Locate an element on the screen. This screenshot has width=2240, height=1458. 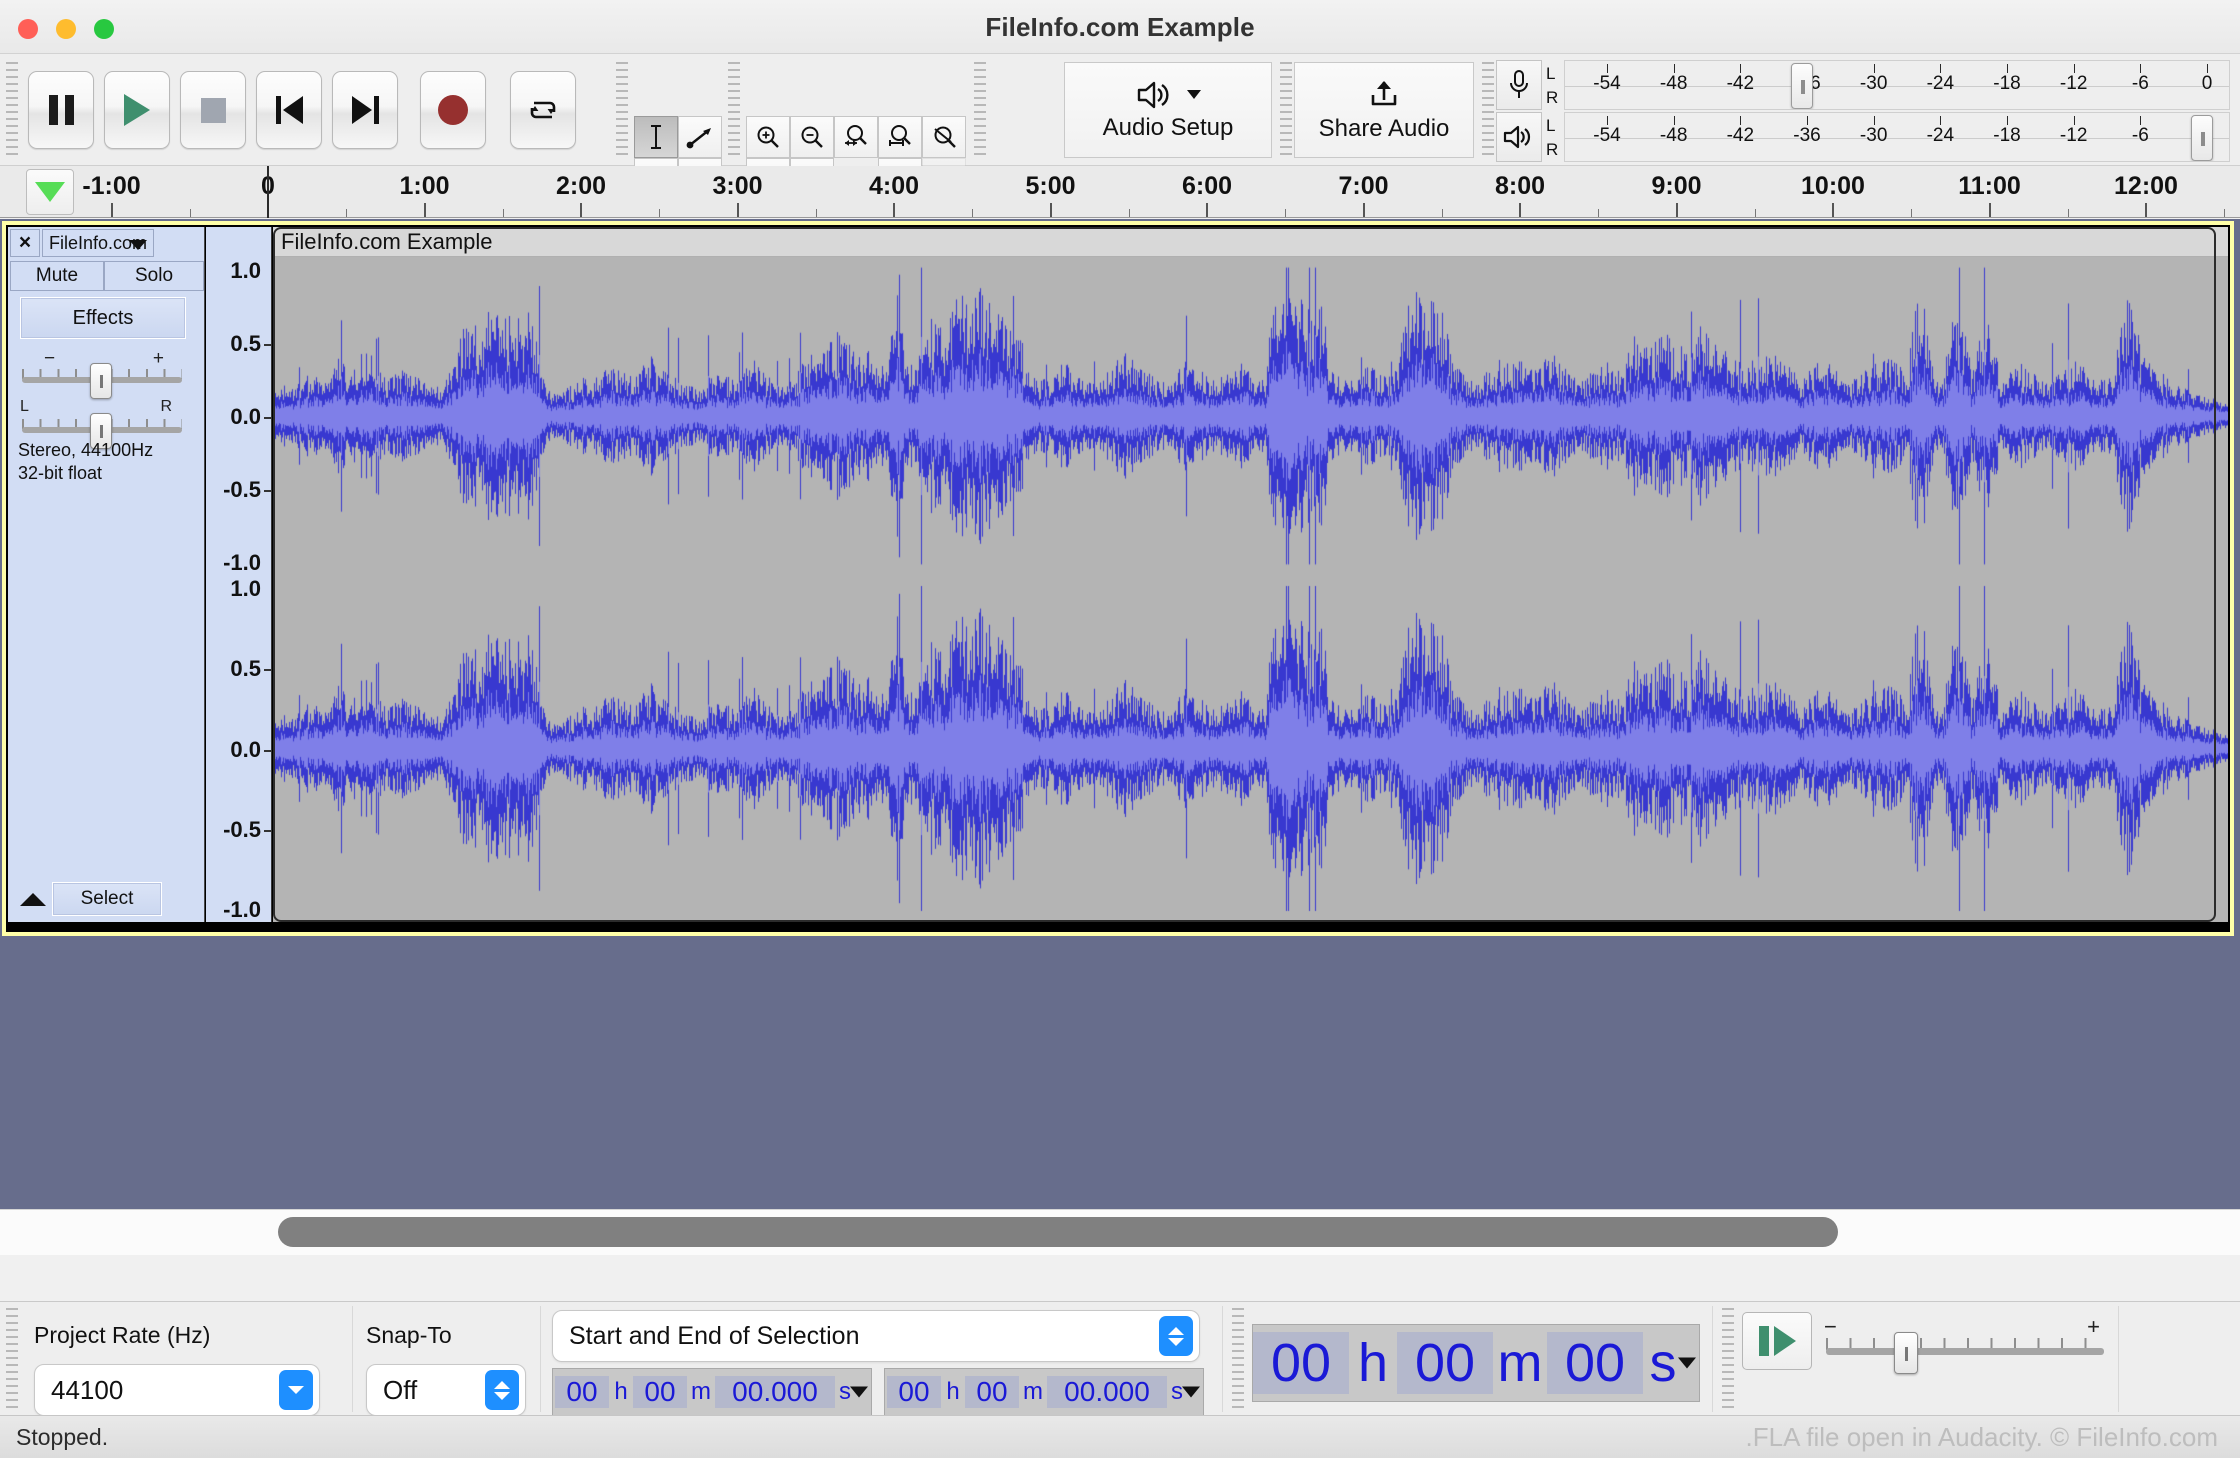
timeline-label: 4:00 is located at coordinates (894, 186).